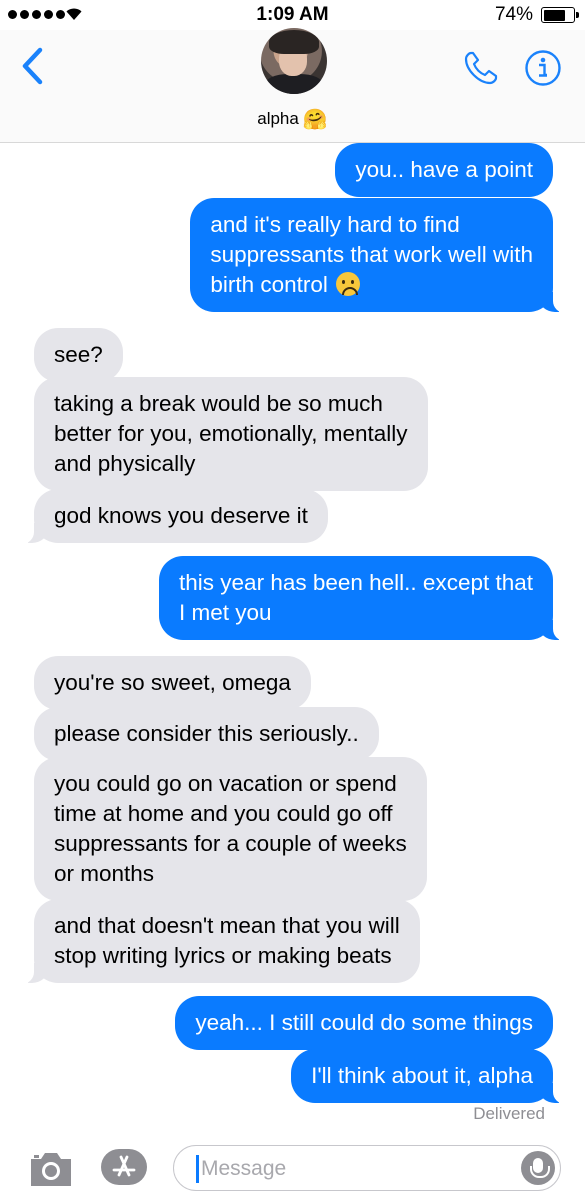  Describe the element at coordinates (509, 1113) in the screenshot. I see `delivery-status: Delivered` at that location.